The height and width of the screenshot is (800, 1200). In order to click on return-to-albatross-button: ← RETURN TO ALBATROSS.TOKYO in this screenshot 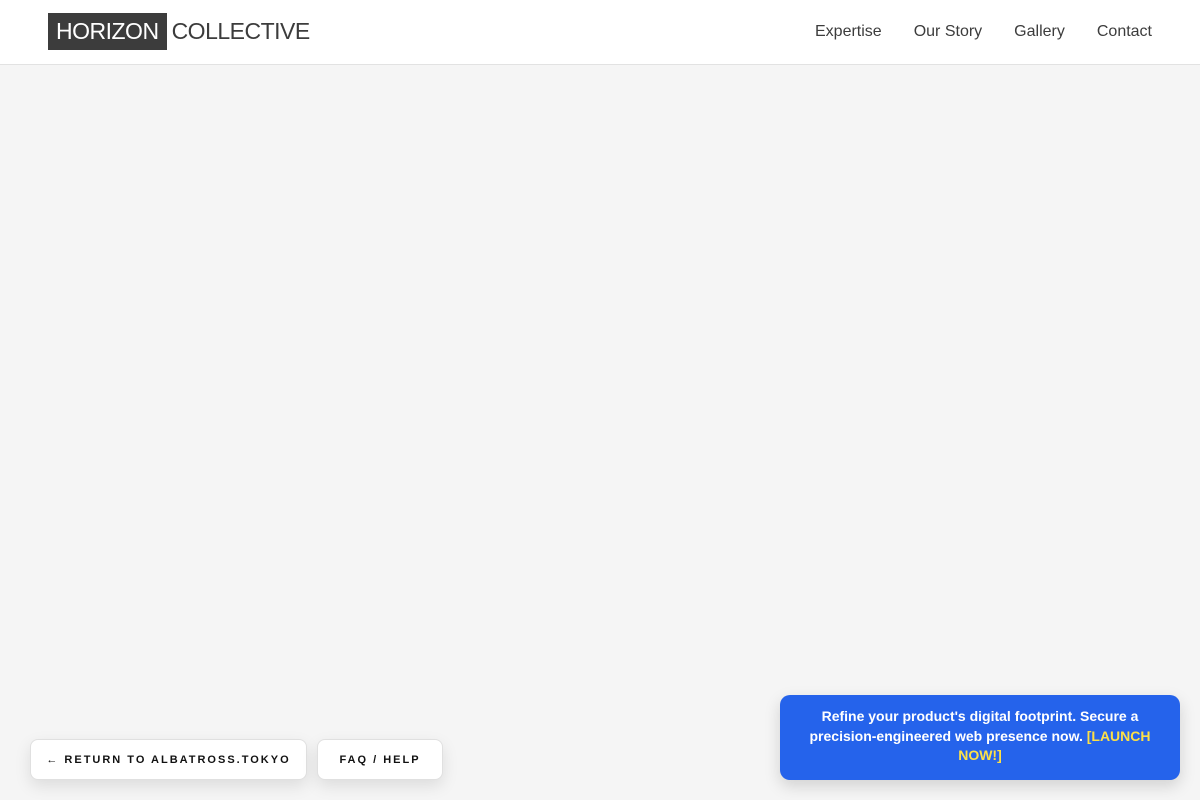, I will do `click(168, 759)`.